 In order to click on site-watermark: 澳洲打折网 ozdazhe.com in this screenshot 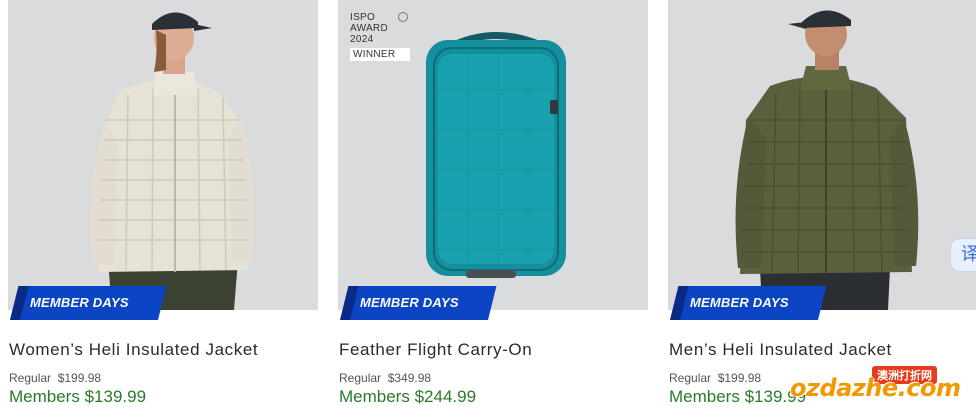, I will do `click(875, 390)`.